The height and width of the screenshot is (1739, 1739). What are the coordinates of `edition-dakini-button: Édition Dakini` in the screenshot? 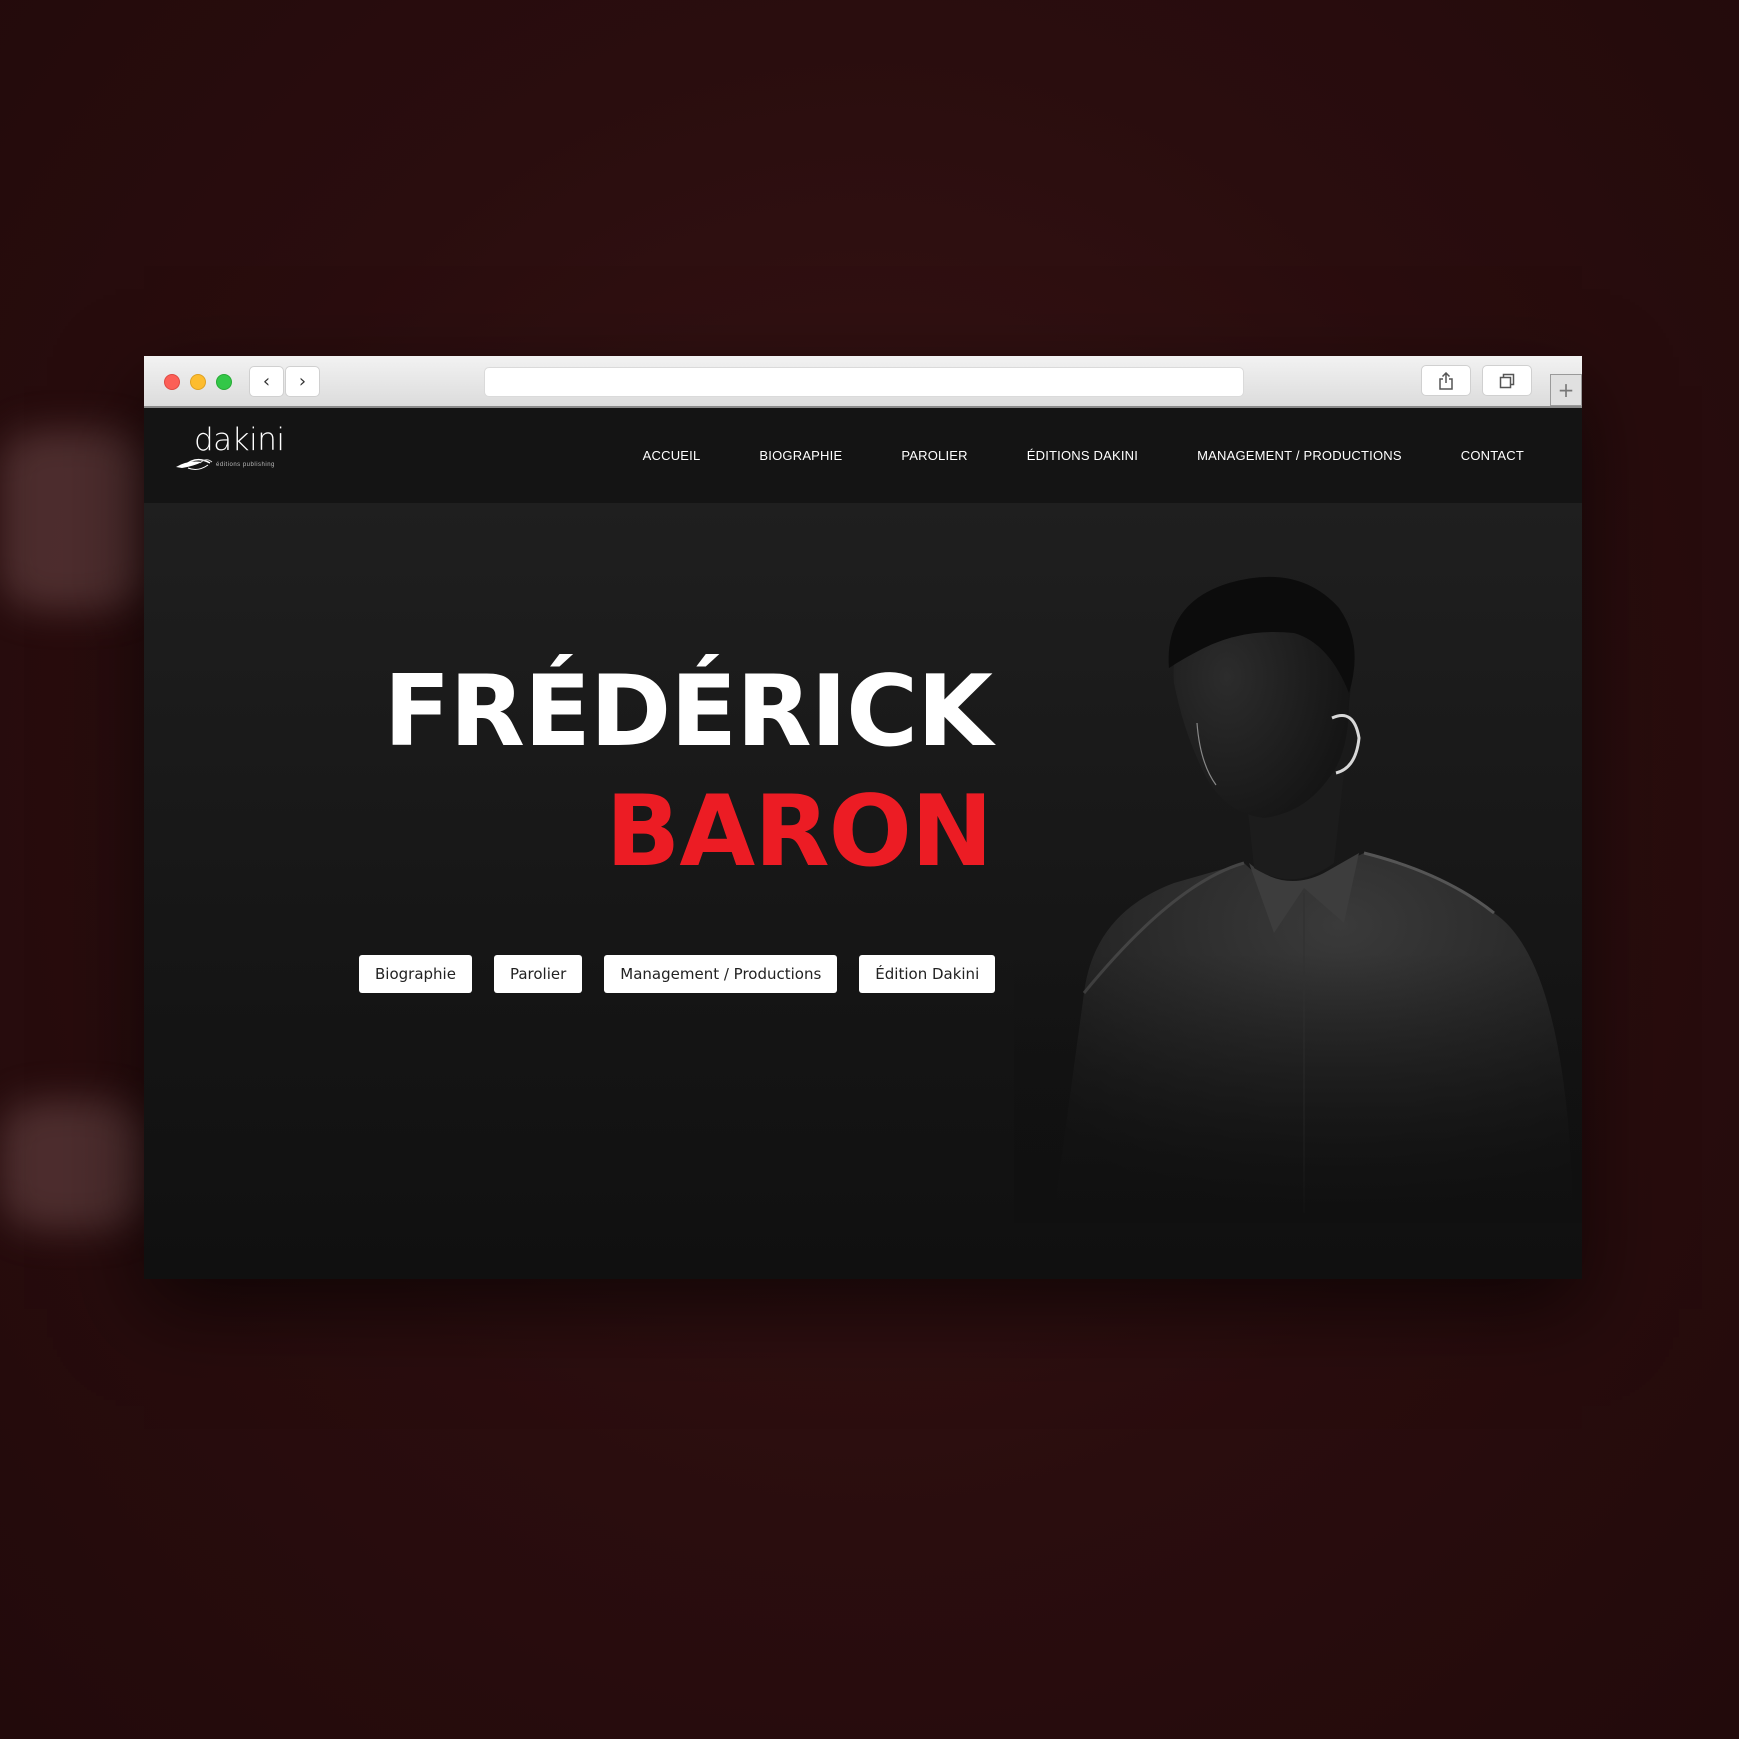 It's located at (927, 974).